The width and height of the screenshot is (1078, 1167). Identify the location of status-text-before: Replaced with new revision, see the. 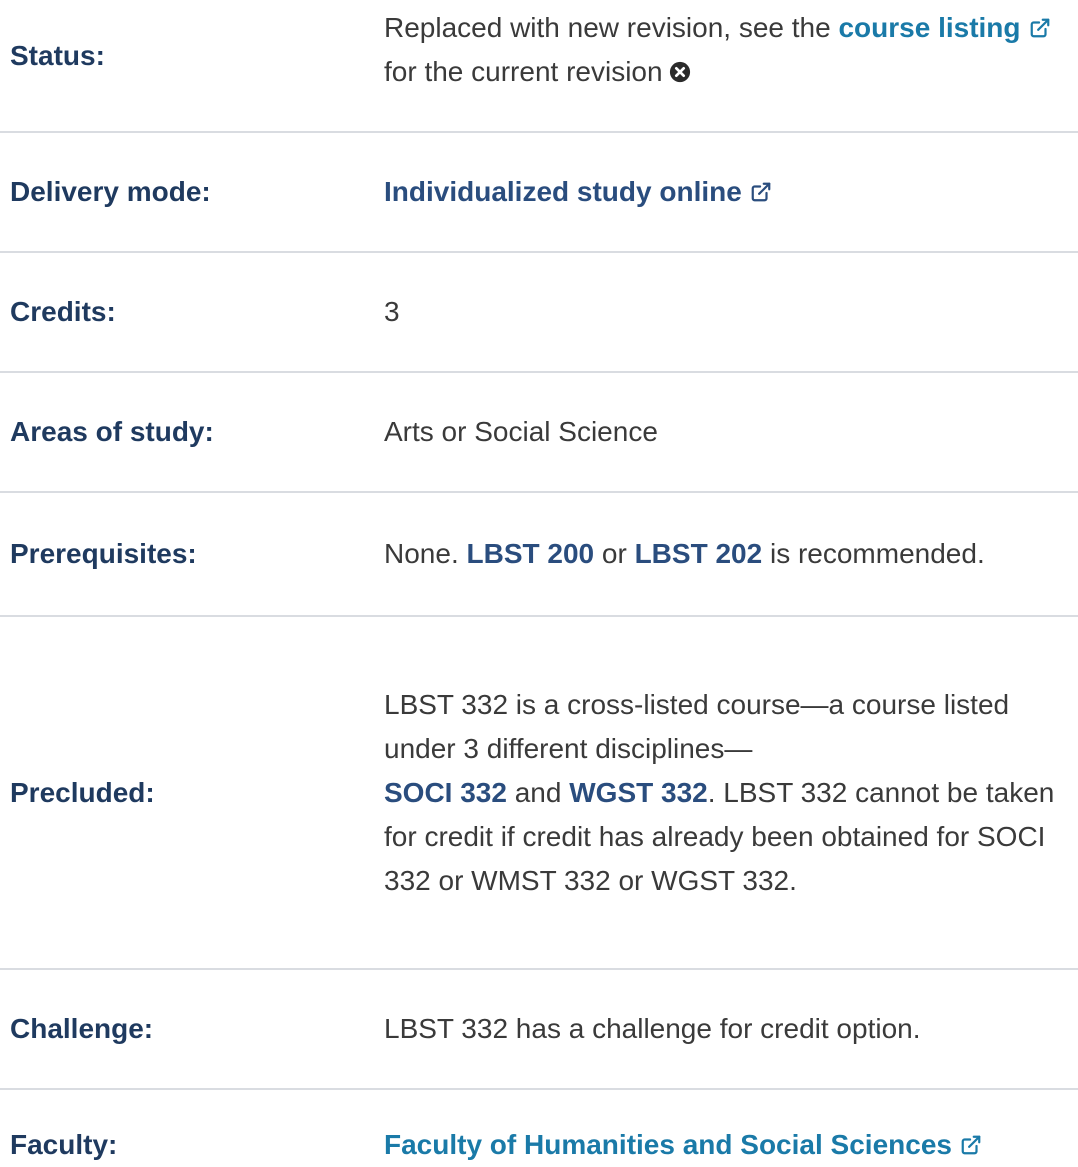
(611, 27).